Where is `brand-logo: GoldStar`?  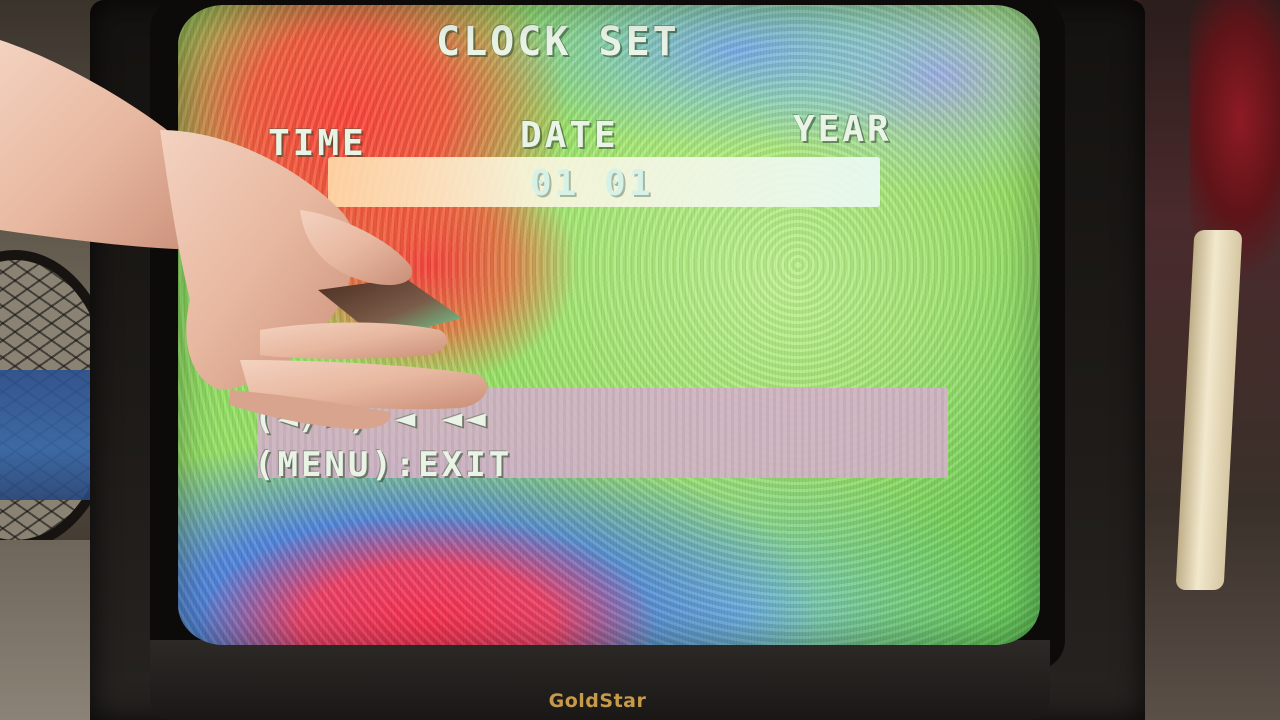 brand-logo: GoldStar is located at coordinates (597, 701).